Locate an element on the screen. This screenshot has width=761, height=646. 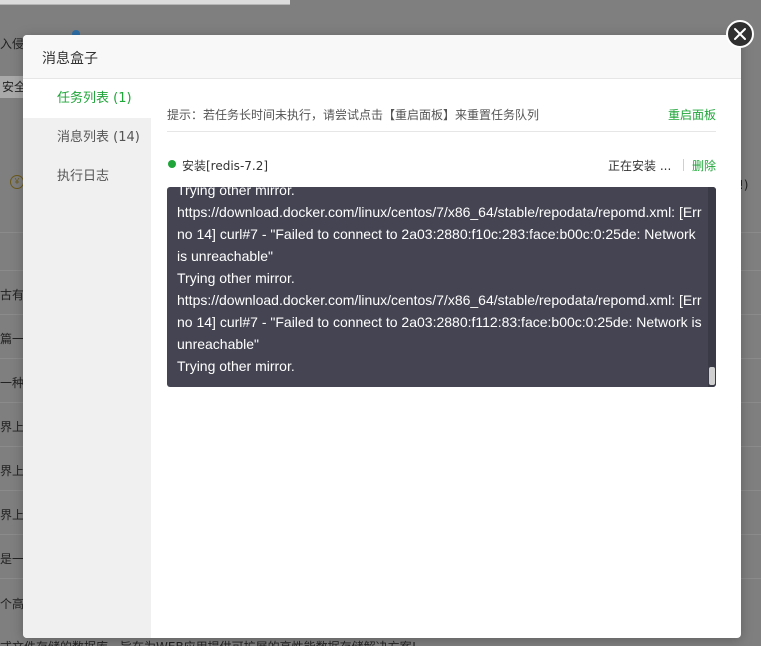
dialog-sidebar: 任务列表 (1) 消息列表 (14) 执行日志 is located at coordinates (87, 358).